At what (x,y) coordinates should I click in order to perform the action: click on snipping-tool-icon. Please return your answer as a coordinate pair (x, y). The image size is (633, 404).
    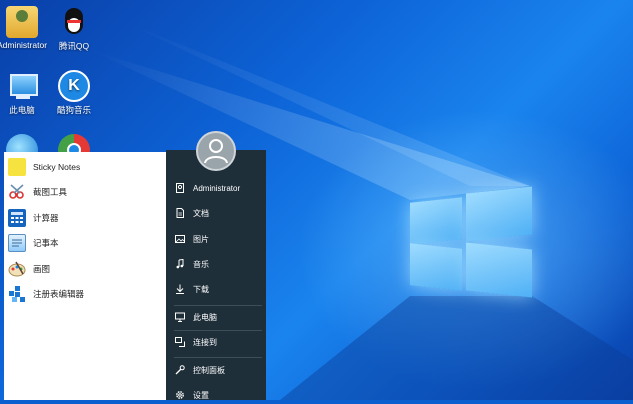
    Looking at the image, I should click on (17, 192).